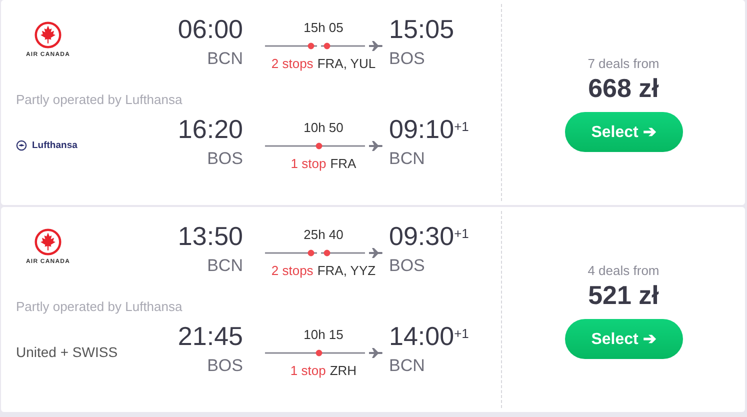 The height and width of the screenshot is (417, 747). Describe the element at coordinates (210, 236) in the screenshot. I see `departure-time: 13:50` at that location.